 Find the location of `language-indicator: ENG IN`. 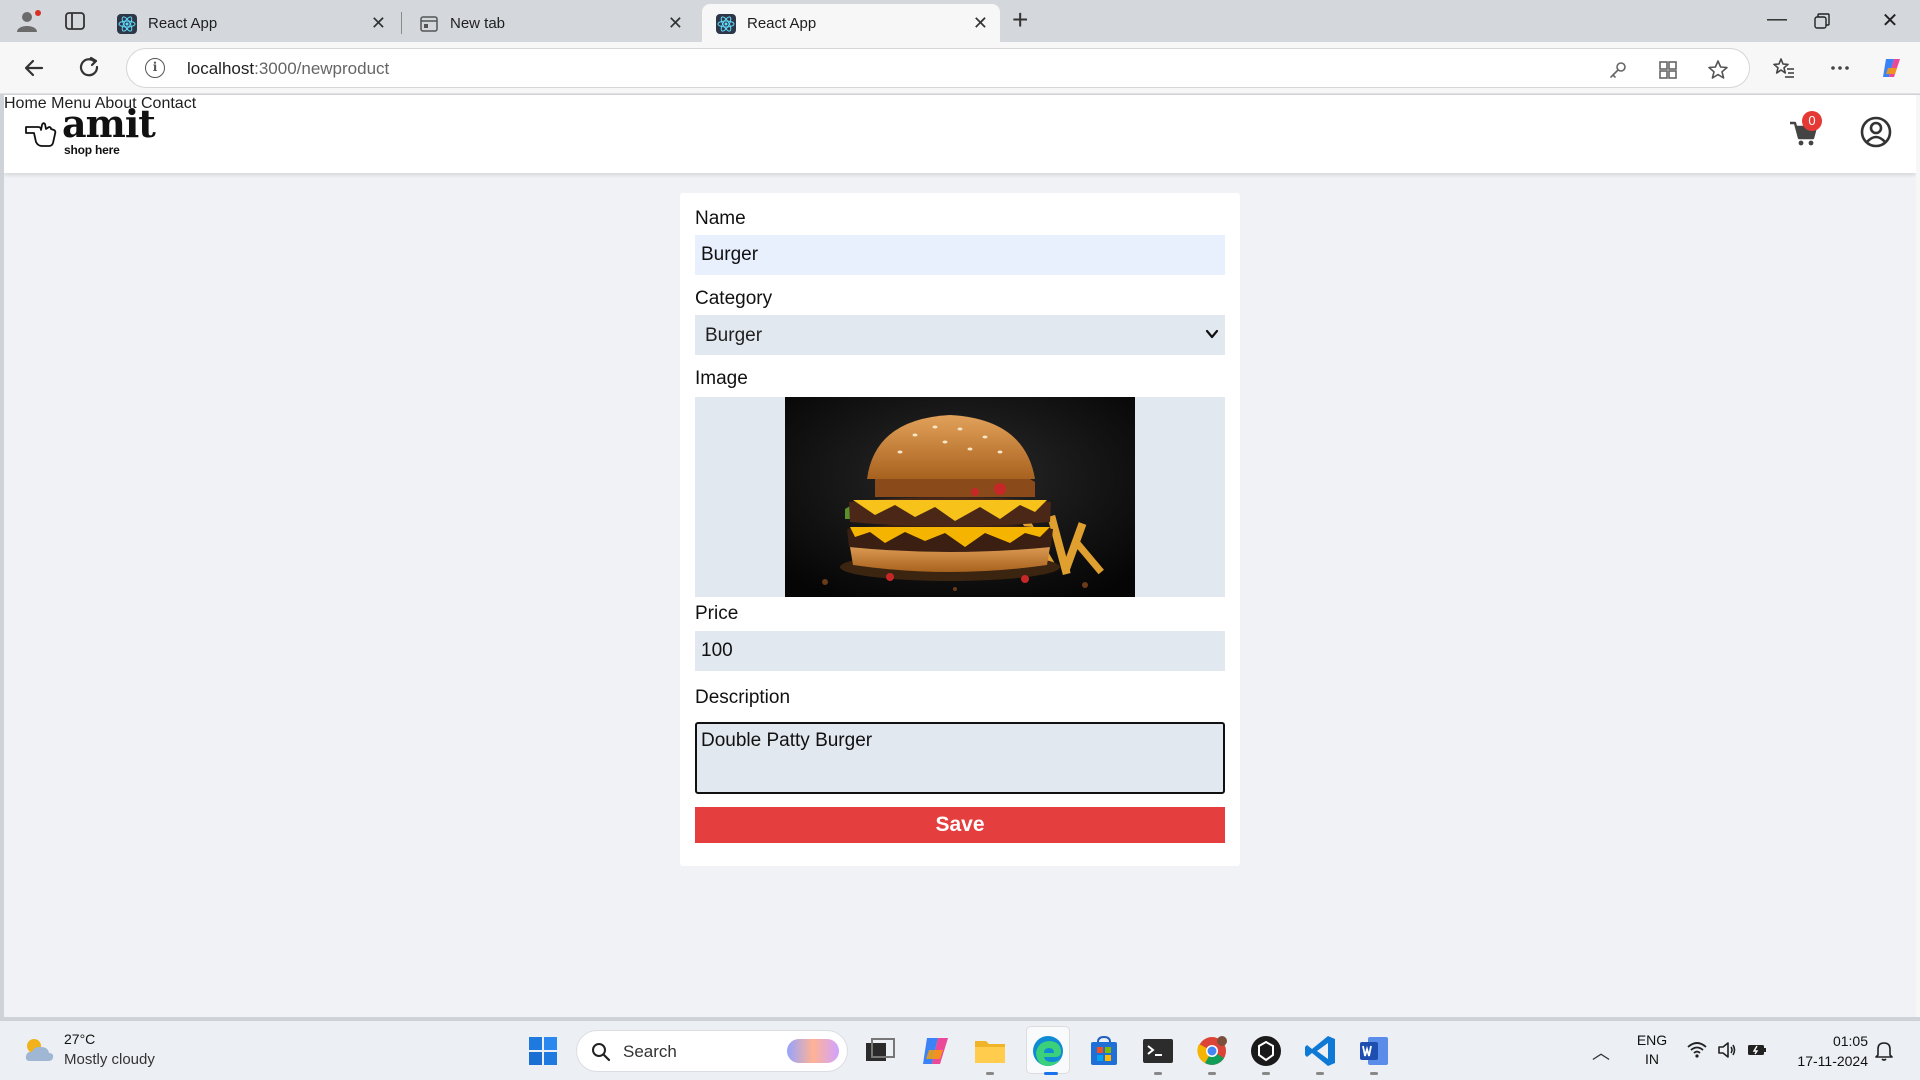

language-indicator: ENG IN is located at coordinates (1652, 1050).